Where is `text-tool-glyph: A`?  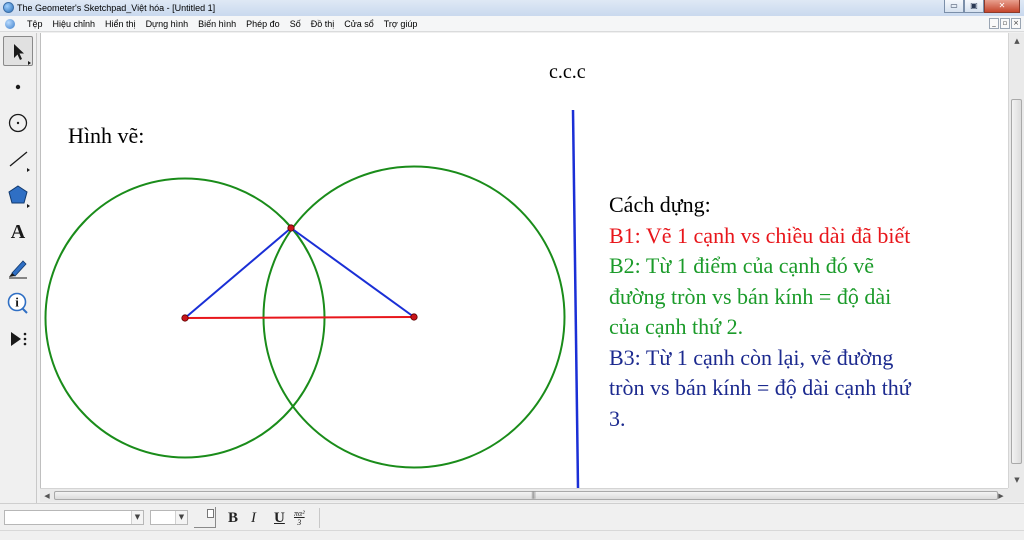
text-tool-glyph: A is located at coordinates (18, 232).